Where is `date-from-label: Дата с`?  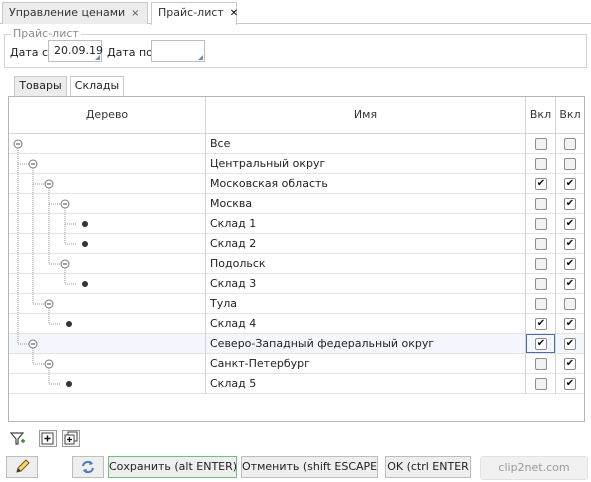 date-from-label: Дата с is located at coordinates (29, 52).